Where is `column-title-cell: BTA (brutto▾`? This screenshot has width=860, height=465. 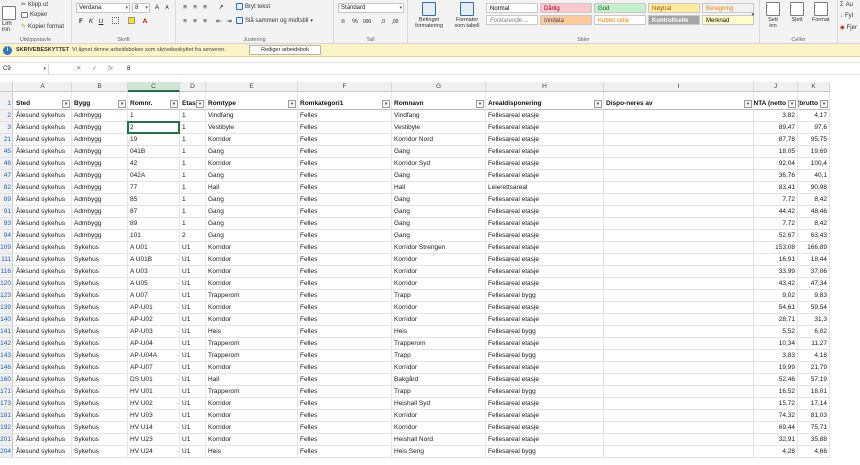 column-title-cell: BTA (brutto▾ is located at coordinates (814, 101).